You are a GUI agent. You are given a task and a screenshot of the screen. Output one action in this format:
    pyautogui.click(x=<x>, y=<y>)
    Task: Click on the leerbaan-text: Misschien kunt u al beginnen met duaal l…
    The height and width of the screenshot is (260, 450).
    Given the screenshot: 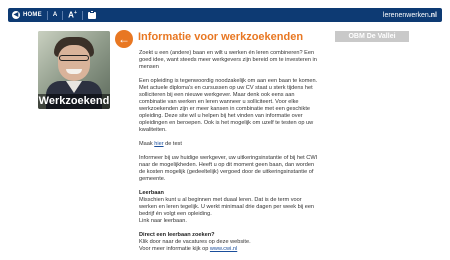 What is the action you would take?
    pyautogui.click(x=227, y=207)
    